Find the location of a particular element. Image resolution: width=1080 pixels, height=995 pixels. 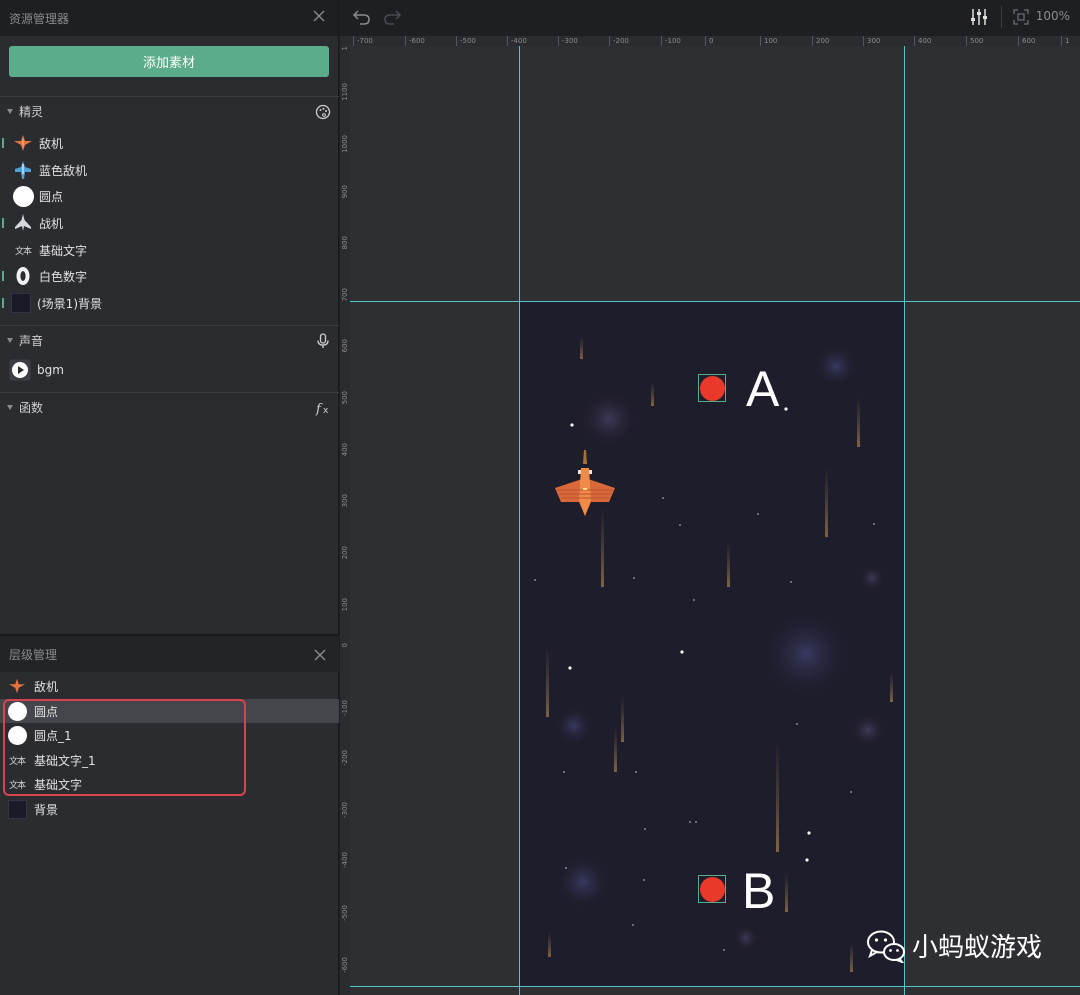

ruler-tick-label: -200 is located at coordinates (621, 41).